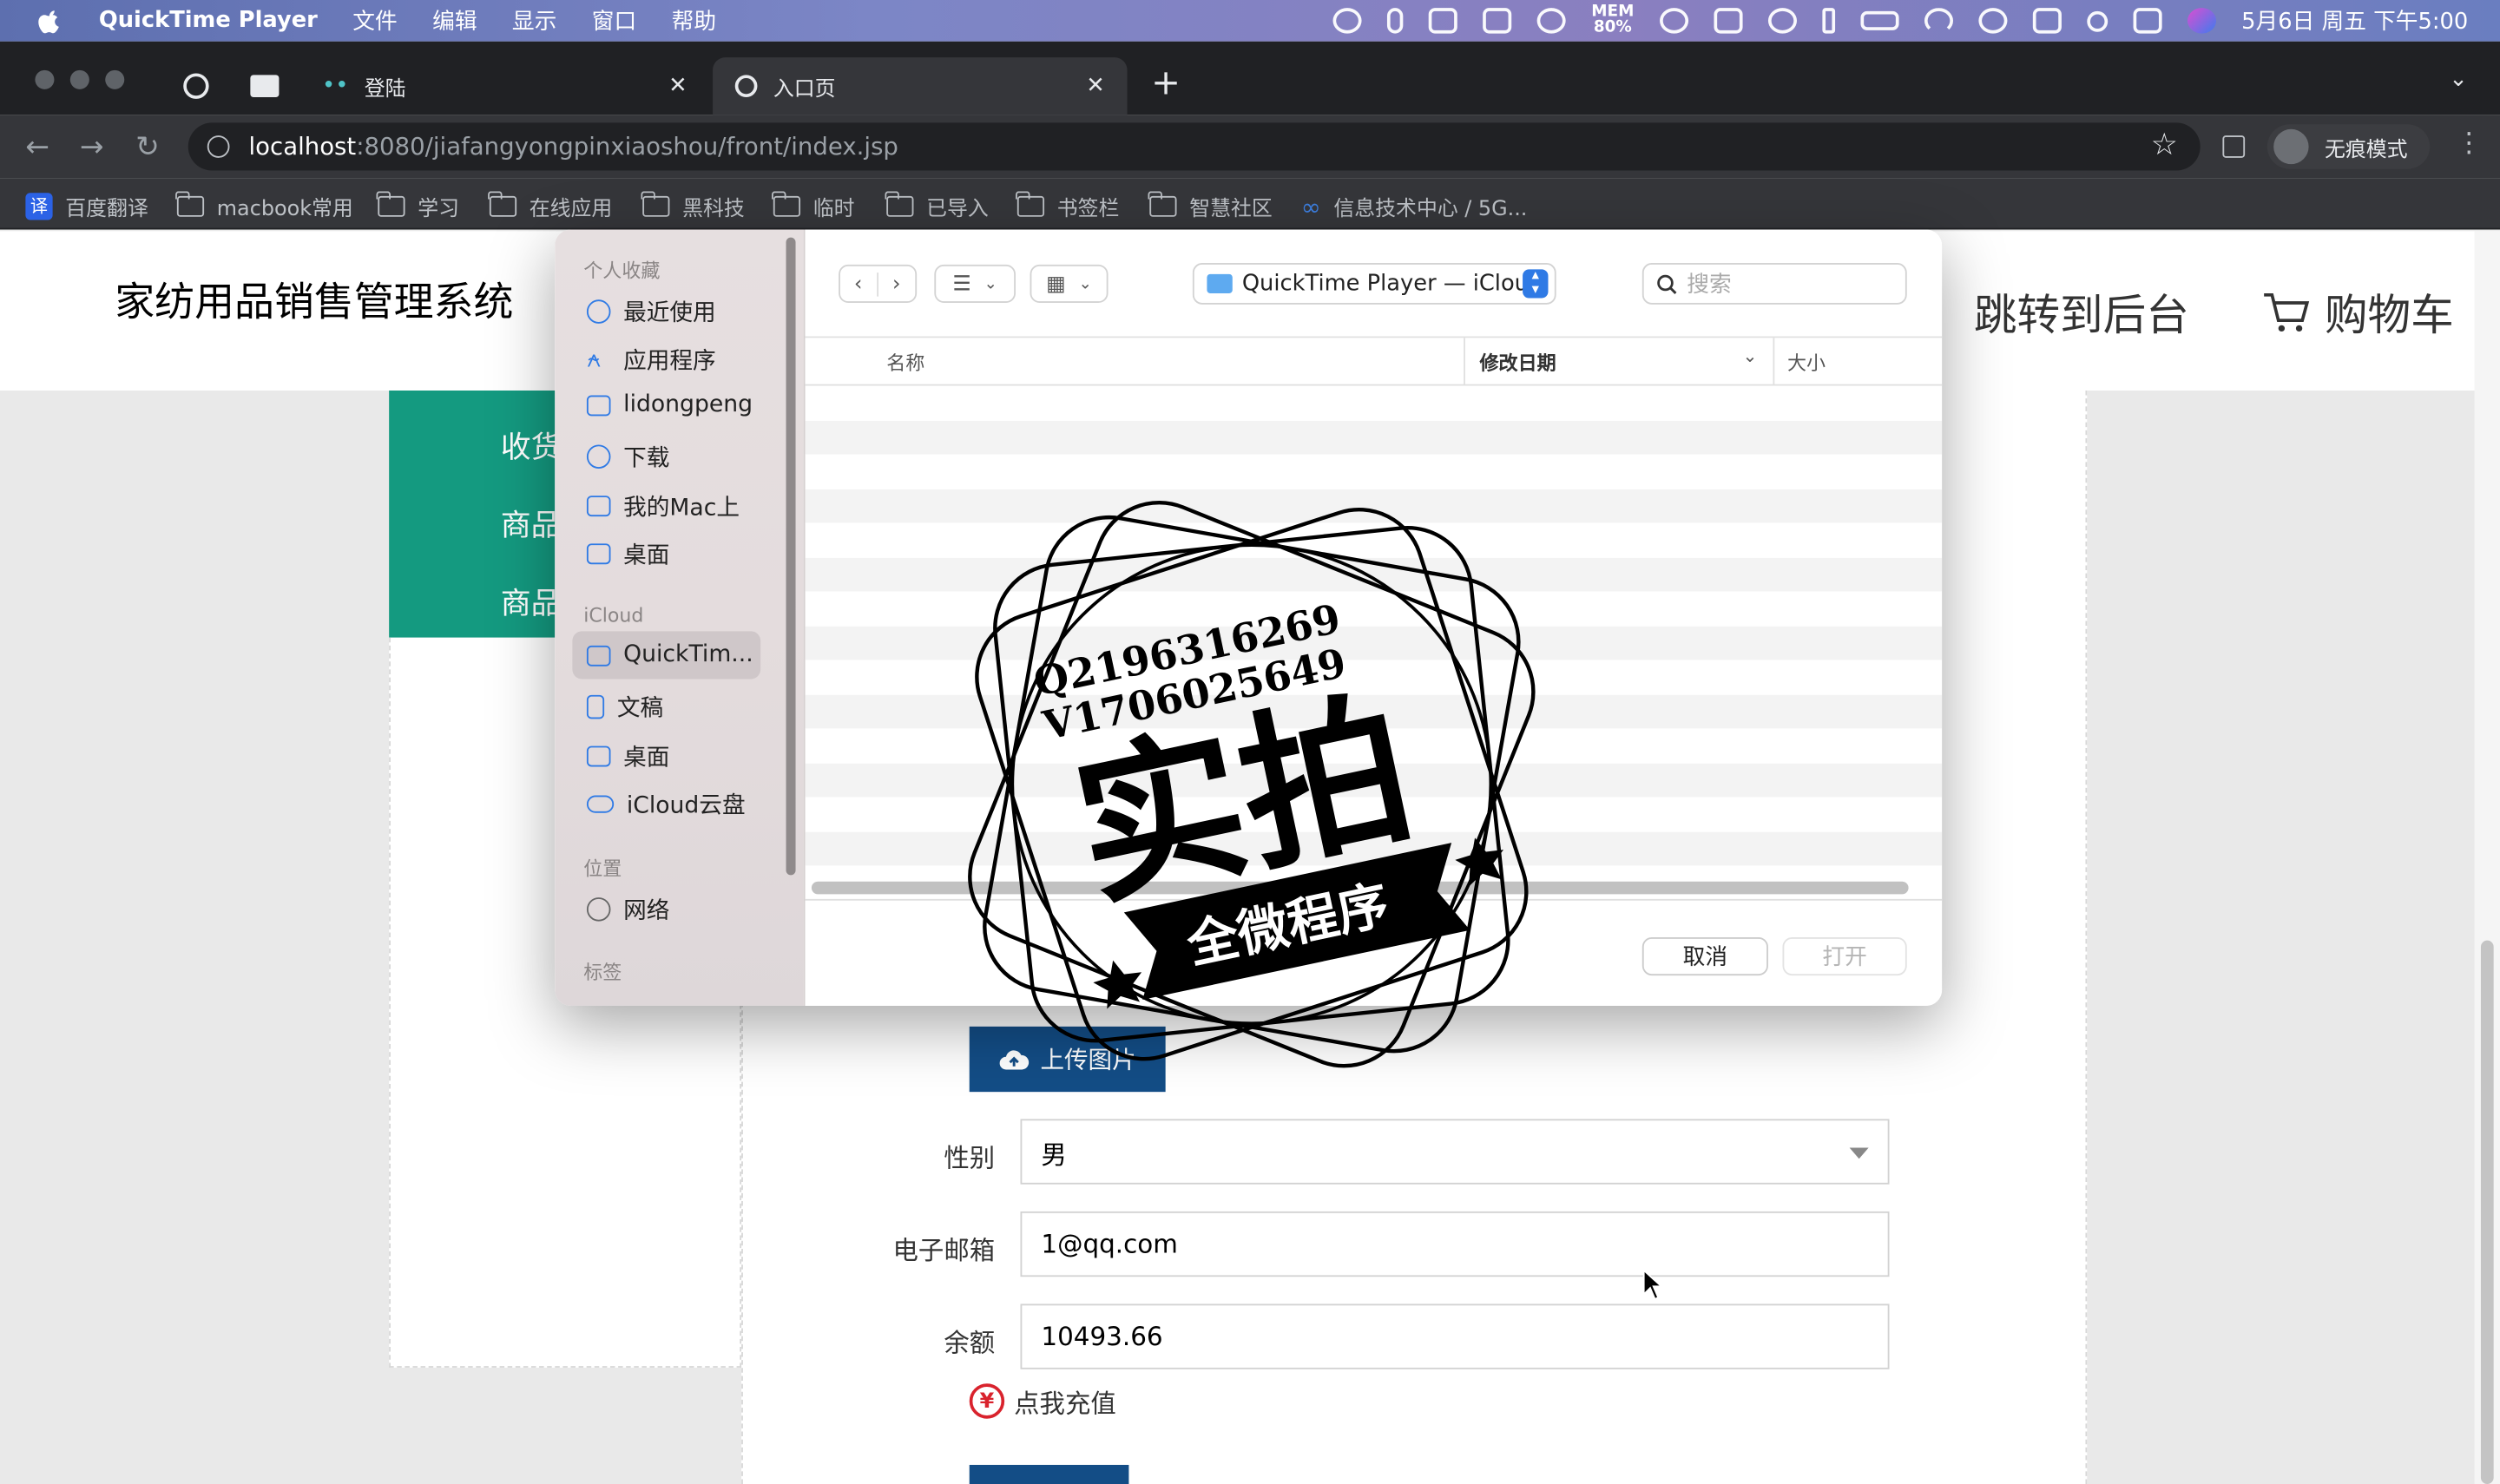 The image size is (2500, 1484). What do you see at coordinates (2081, 311) in the screenshot?
I see `backstage-link: 跳转到后台` at bounding box center [2081, 311].